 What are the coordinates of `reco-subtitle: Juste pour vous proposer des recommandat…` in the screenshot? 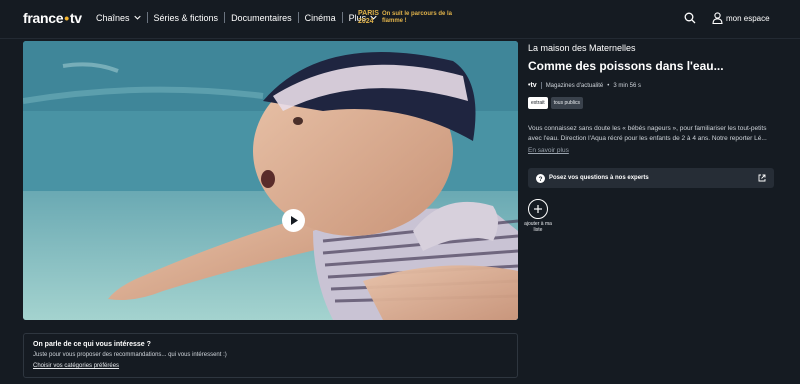 It's located at (130, 355).